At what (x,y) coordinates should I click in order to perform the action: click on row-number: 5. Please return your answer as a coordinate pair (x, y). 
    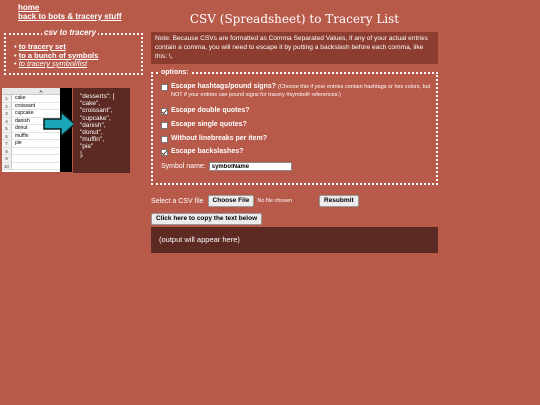
    Looking at the image, I should click on (7, 128).